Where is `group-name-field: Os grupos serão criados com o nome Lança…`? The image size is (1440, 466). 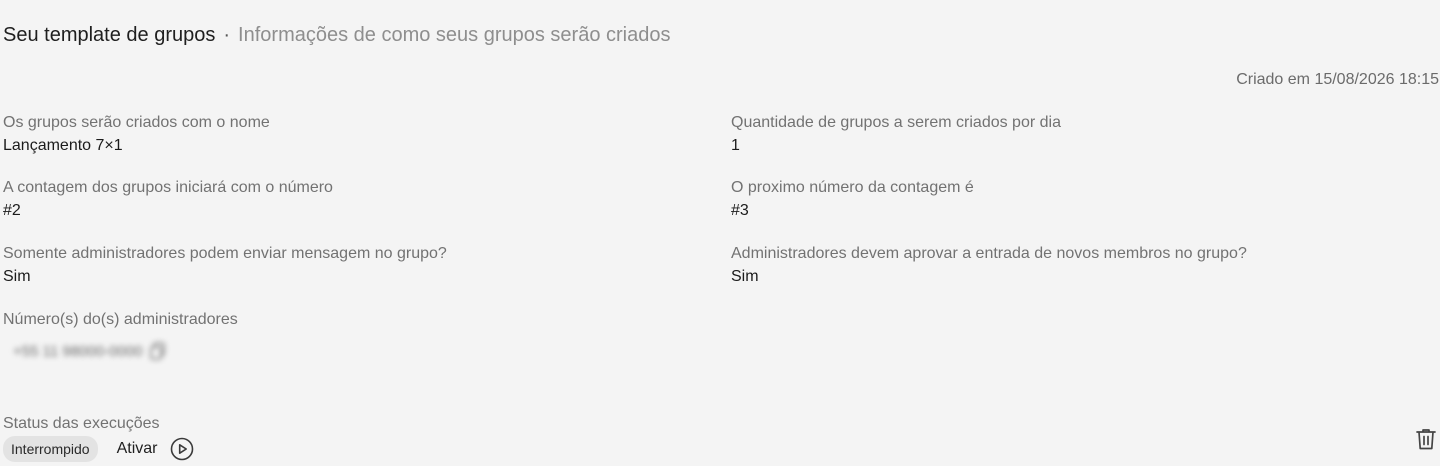
group-name-field: Os grupos serão criados com o nome Lança… is located at coordinates (136, 134).